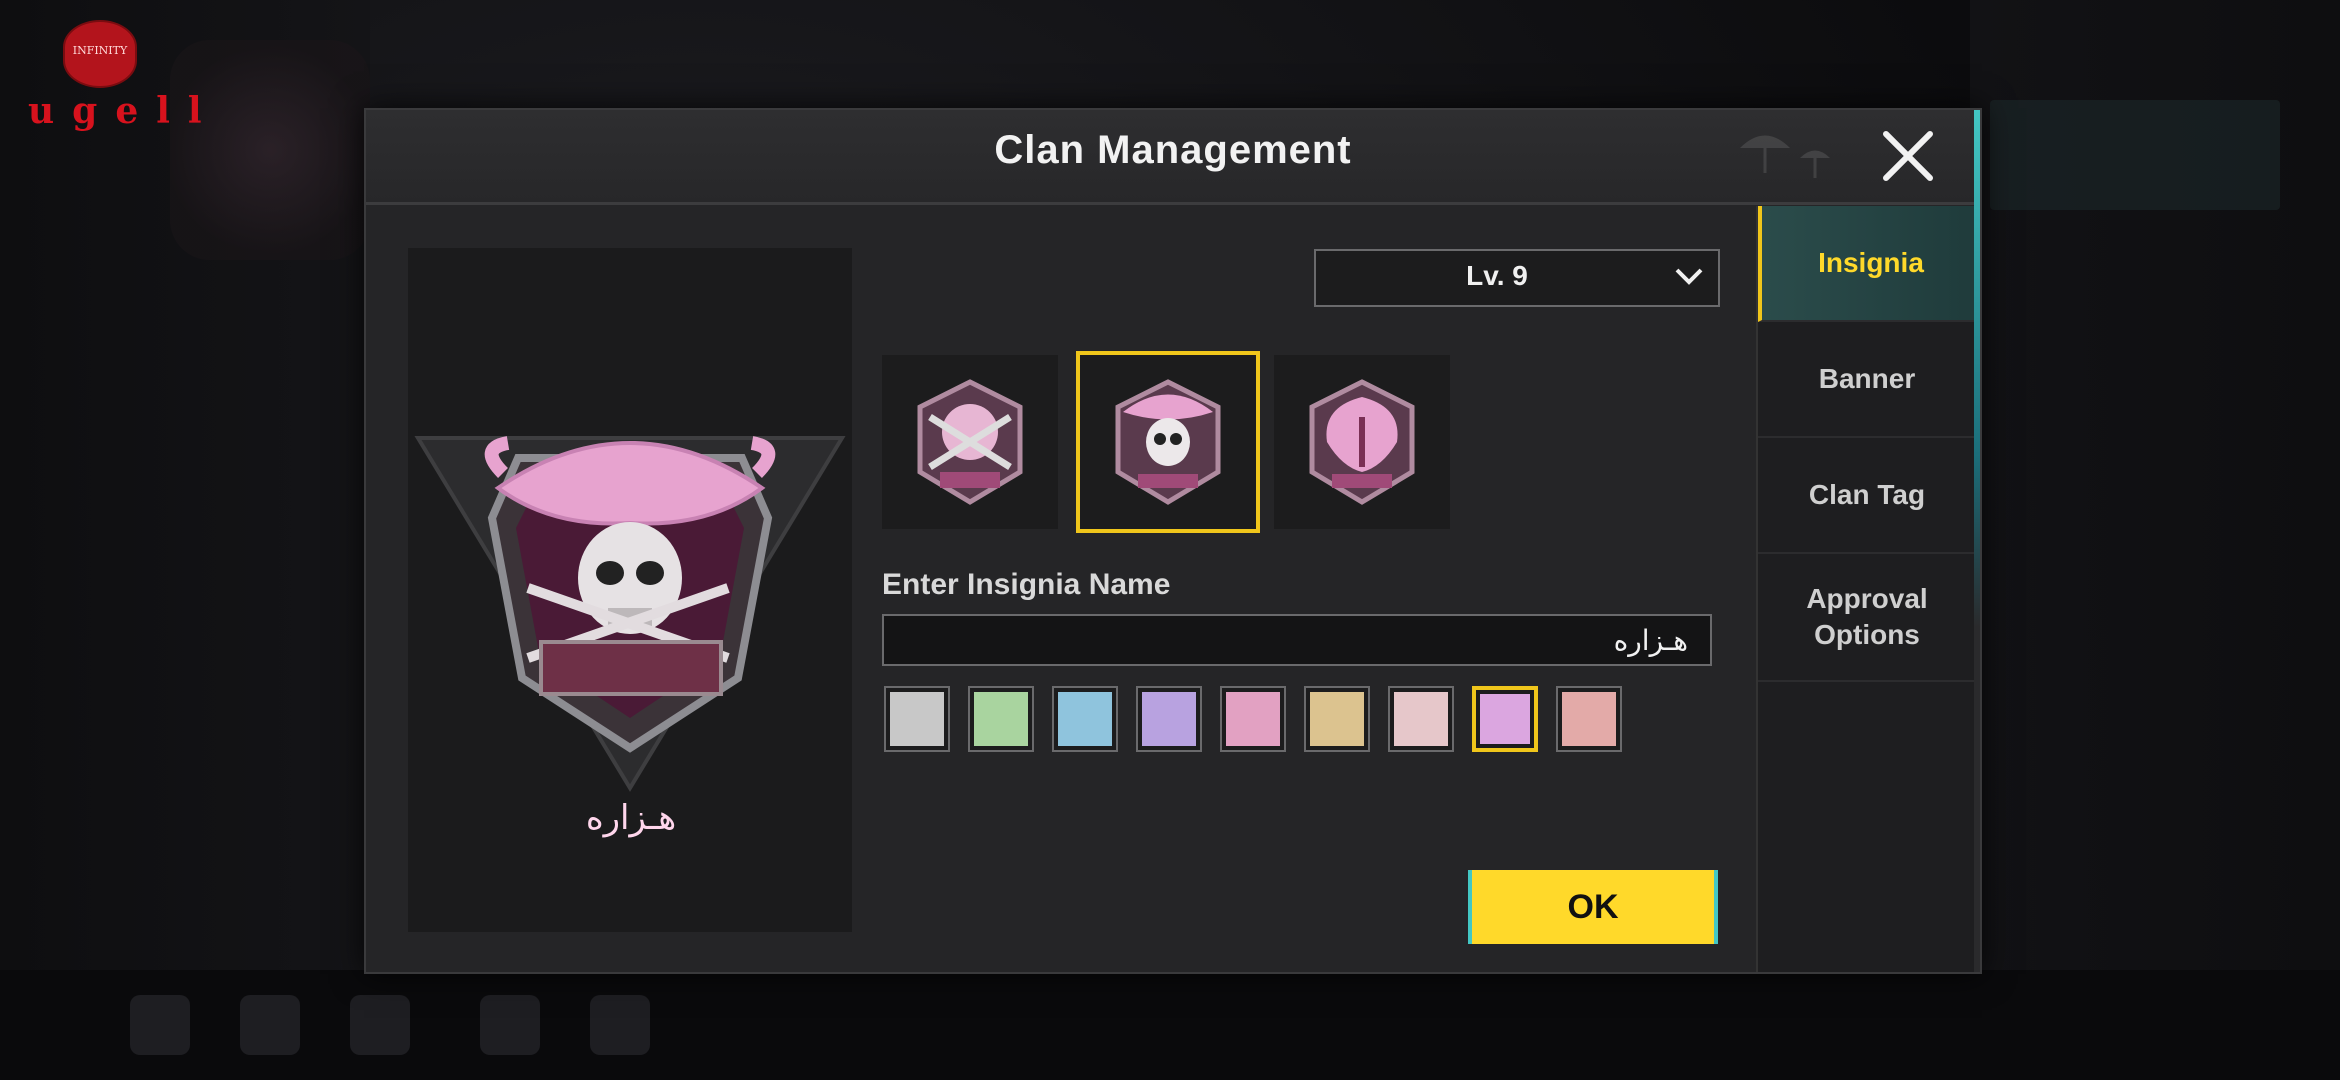  Describe the element at coordinates (124, 111) in the screenshot. I see `watermark-word: ugell` at that location.